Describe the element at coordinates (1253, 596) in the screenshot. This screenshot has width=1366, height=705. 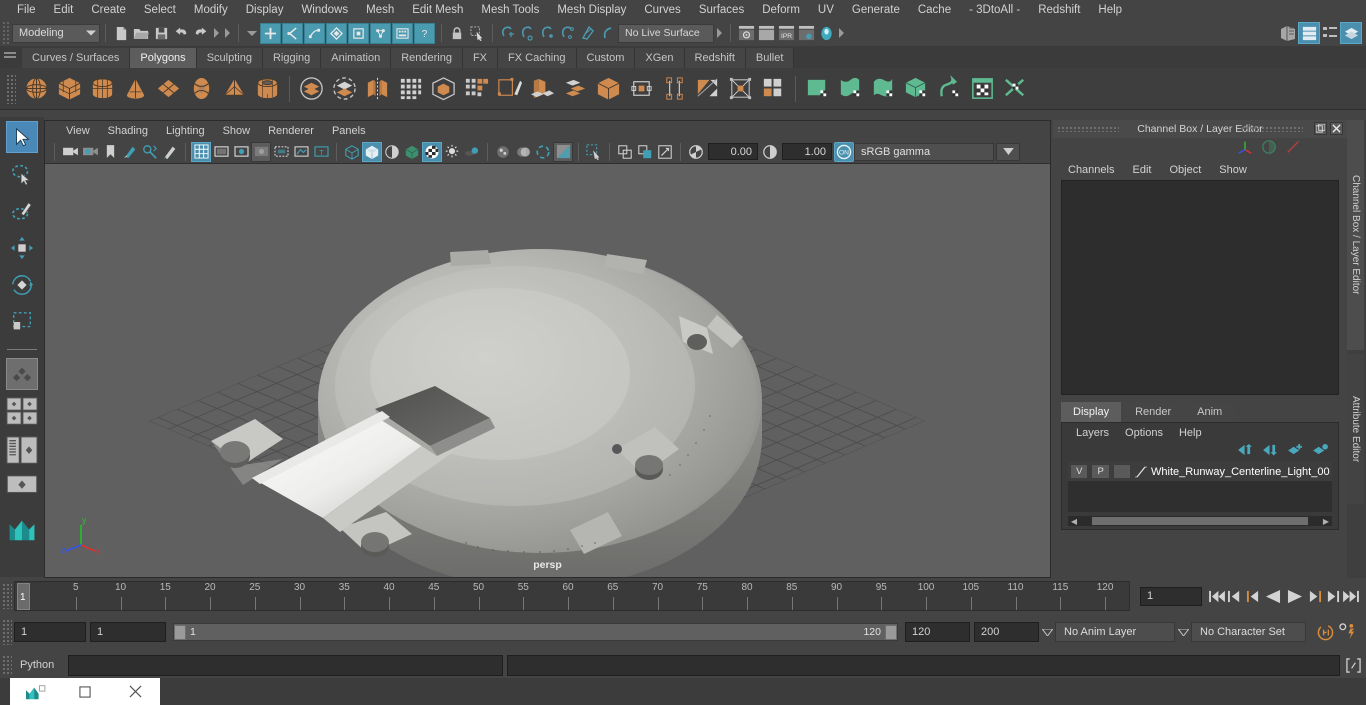
I see `step-back-frame-icon` at that location.